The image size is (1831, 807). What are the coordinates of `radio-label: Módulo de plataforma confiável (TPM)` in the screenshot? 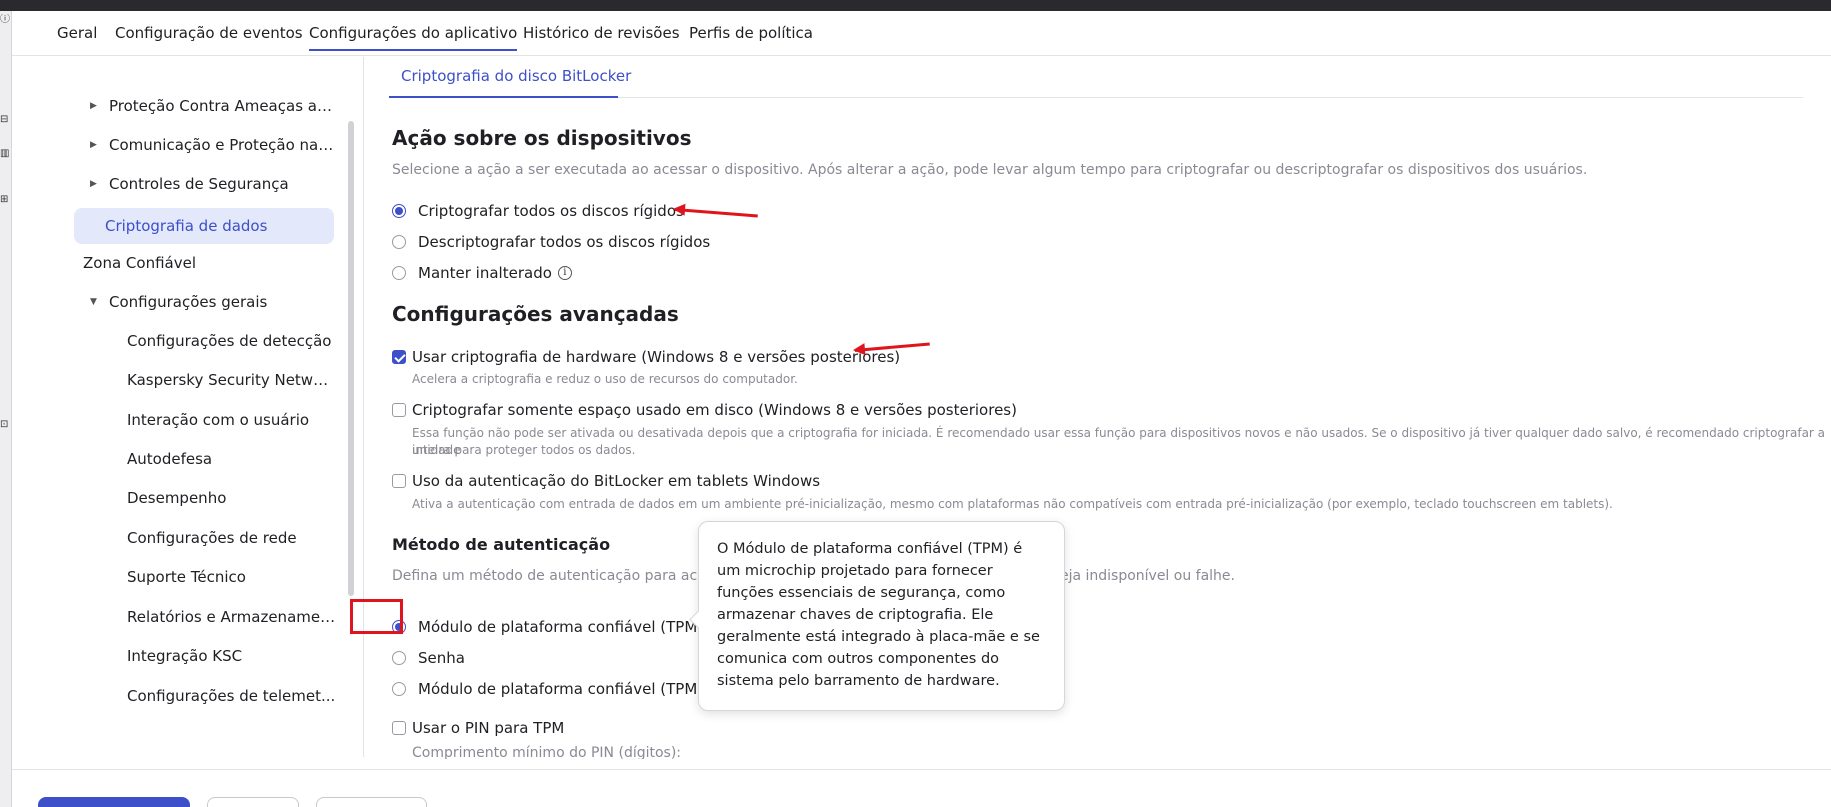 It's located at (561, 627).